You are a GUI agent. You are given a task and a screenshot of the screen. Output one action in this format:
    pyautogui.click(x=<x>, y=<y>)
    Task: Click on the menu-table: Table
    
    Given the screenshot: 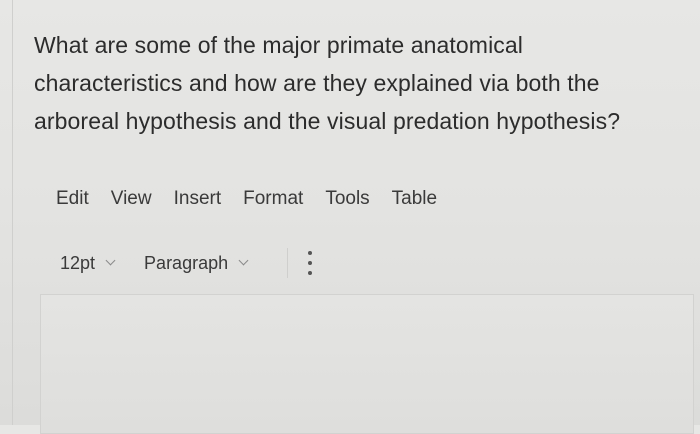 What is the action you would take?
    pyautogui.click(x=414, y=199)
    